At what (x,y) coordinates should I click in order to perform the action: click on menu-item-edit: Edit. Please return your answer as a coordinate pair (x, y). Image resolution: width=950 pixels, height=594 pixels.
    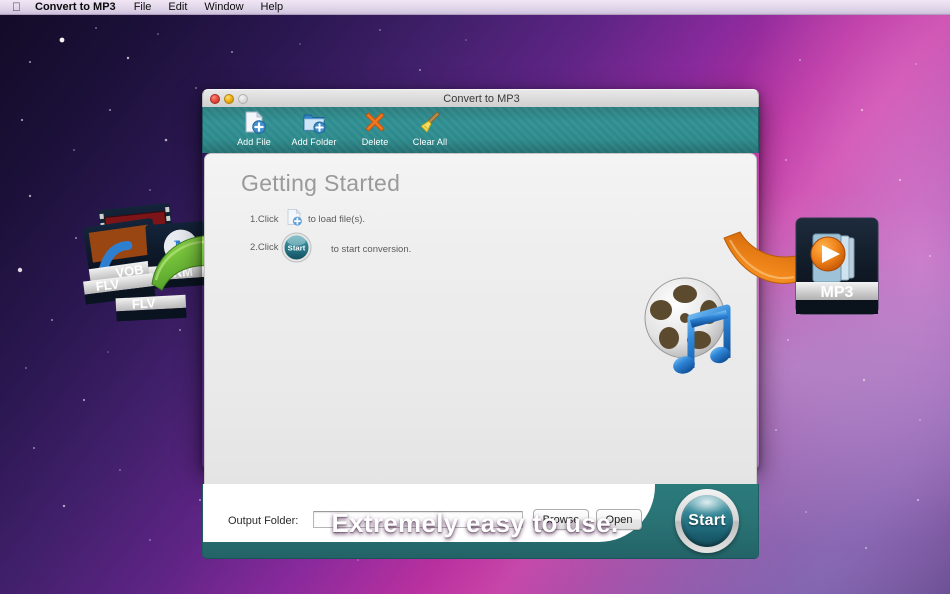
    Looking at the image, I should click on (177, 7).